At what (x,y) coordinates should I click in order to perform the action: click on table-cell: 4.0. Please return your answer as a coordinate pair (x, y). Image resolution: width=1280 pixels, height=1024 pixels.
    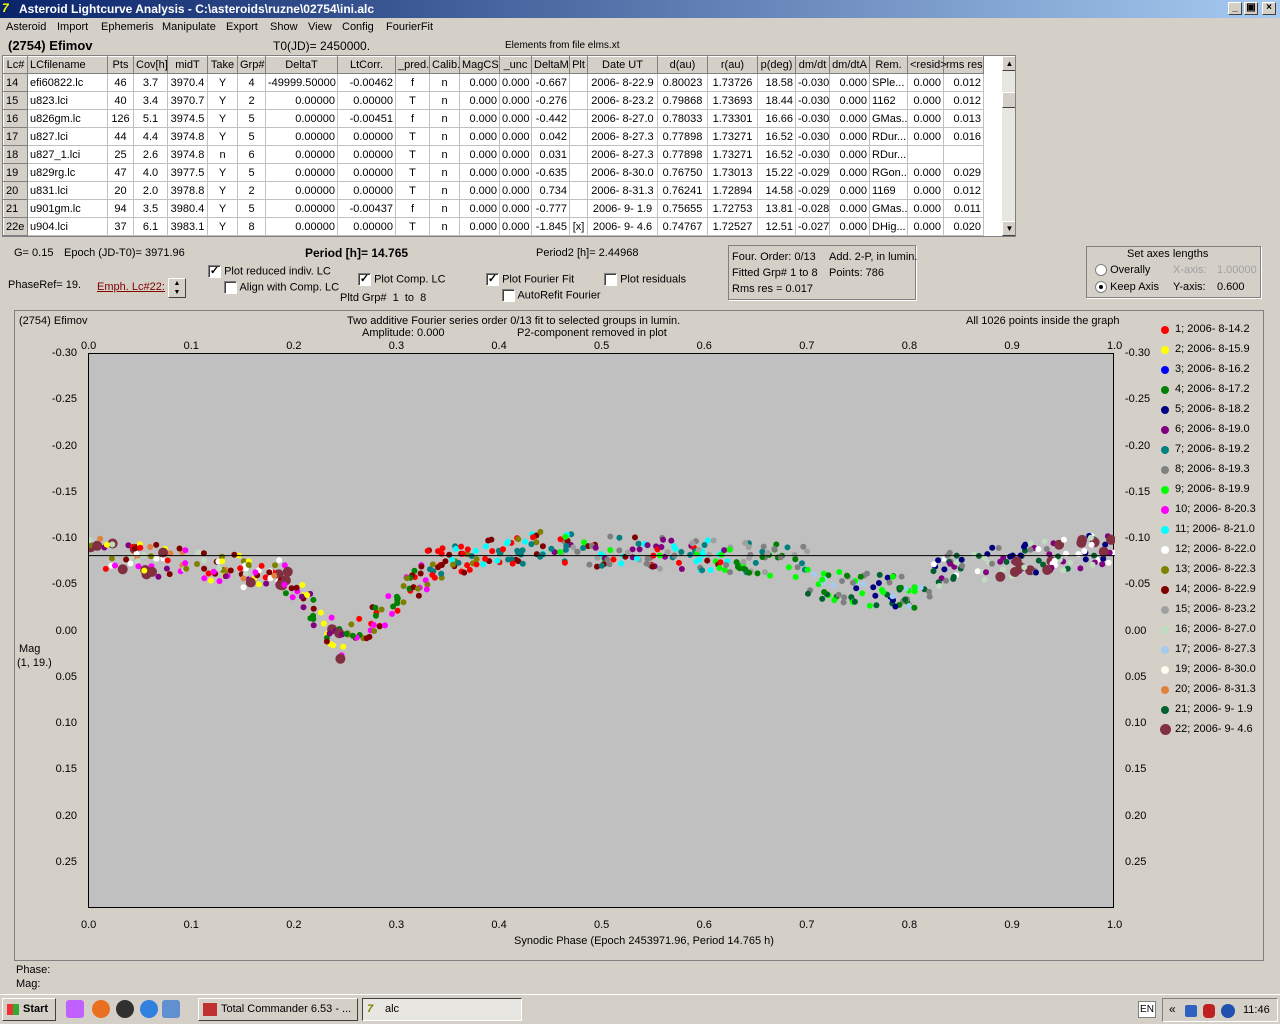
    Looking at the image, I should click on (150, 172).